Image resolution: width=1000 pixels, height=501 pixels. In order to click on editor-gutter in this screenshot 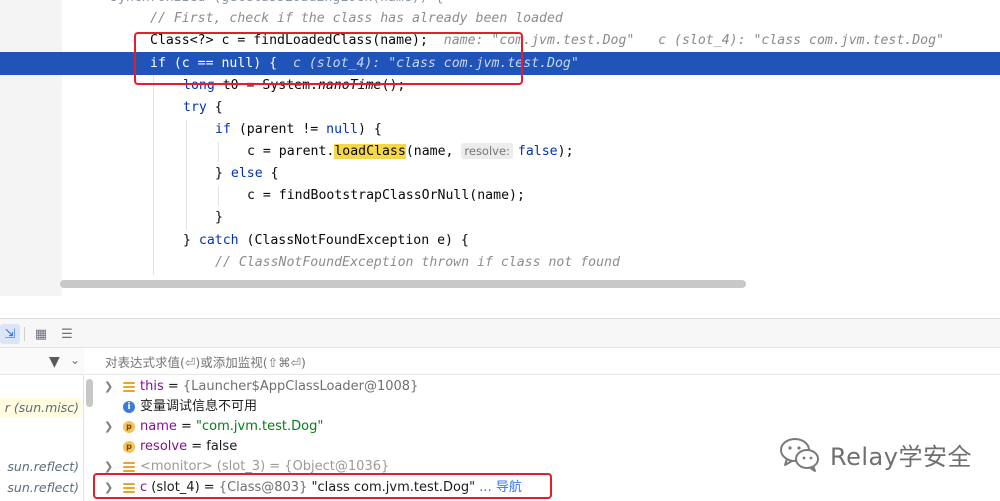, I will do `click(31, 148)`.